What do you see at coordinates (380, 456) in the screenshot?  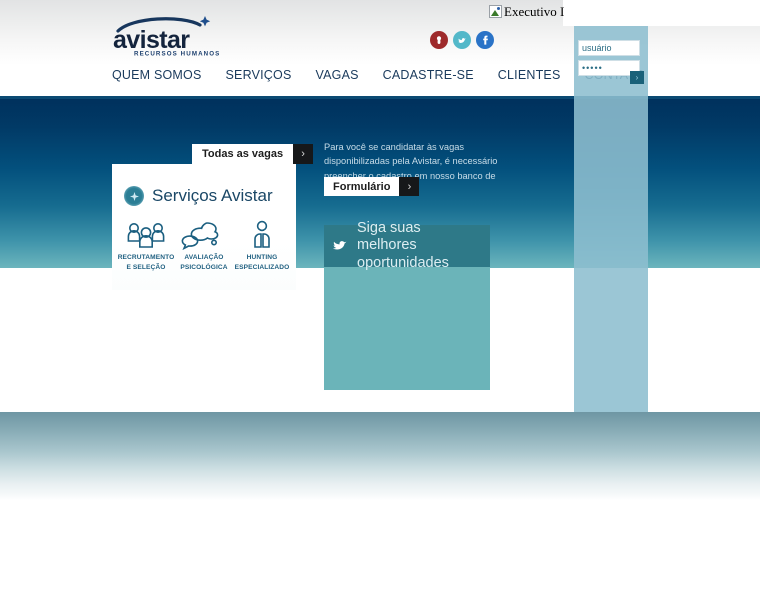 I see `footer-gradient` at bounding box center [380, 456].